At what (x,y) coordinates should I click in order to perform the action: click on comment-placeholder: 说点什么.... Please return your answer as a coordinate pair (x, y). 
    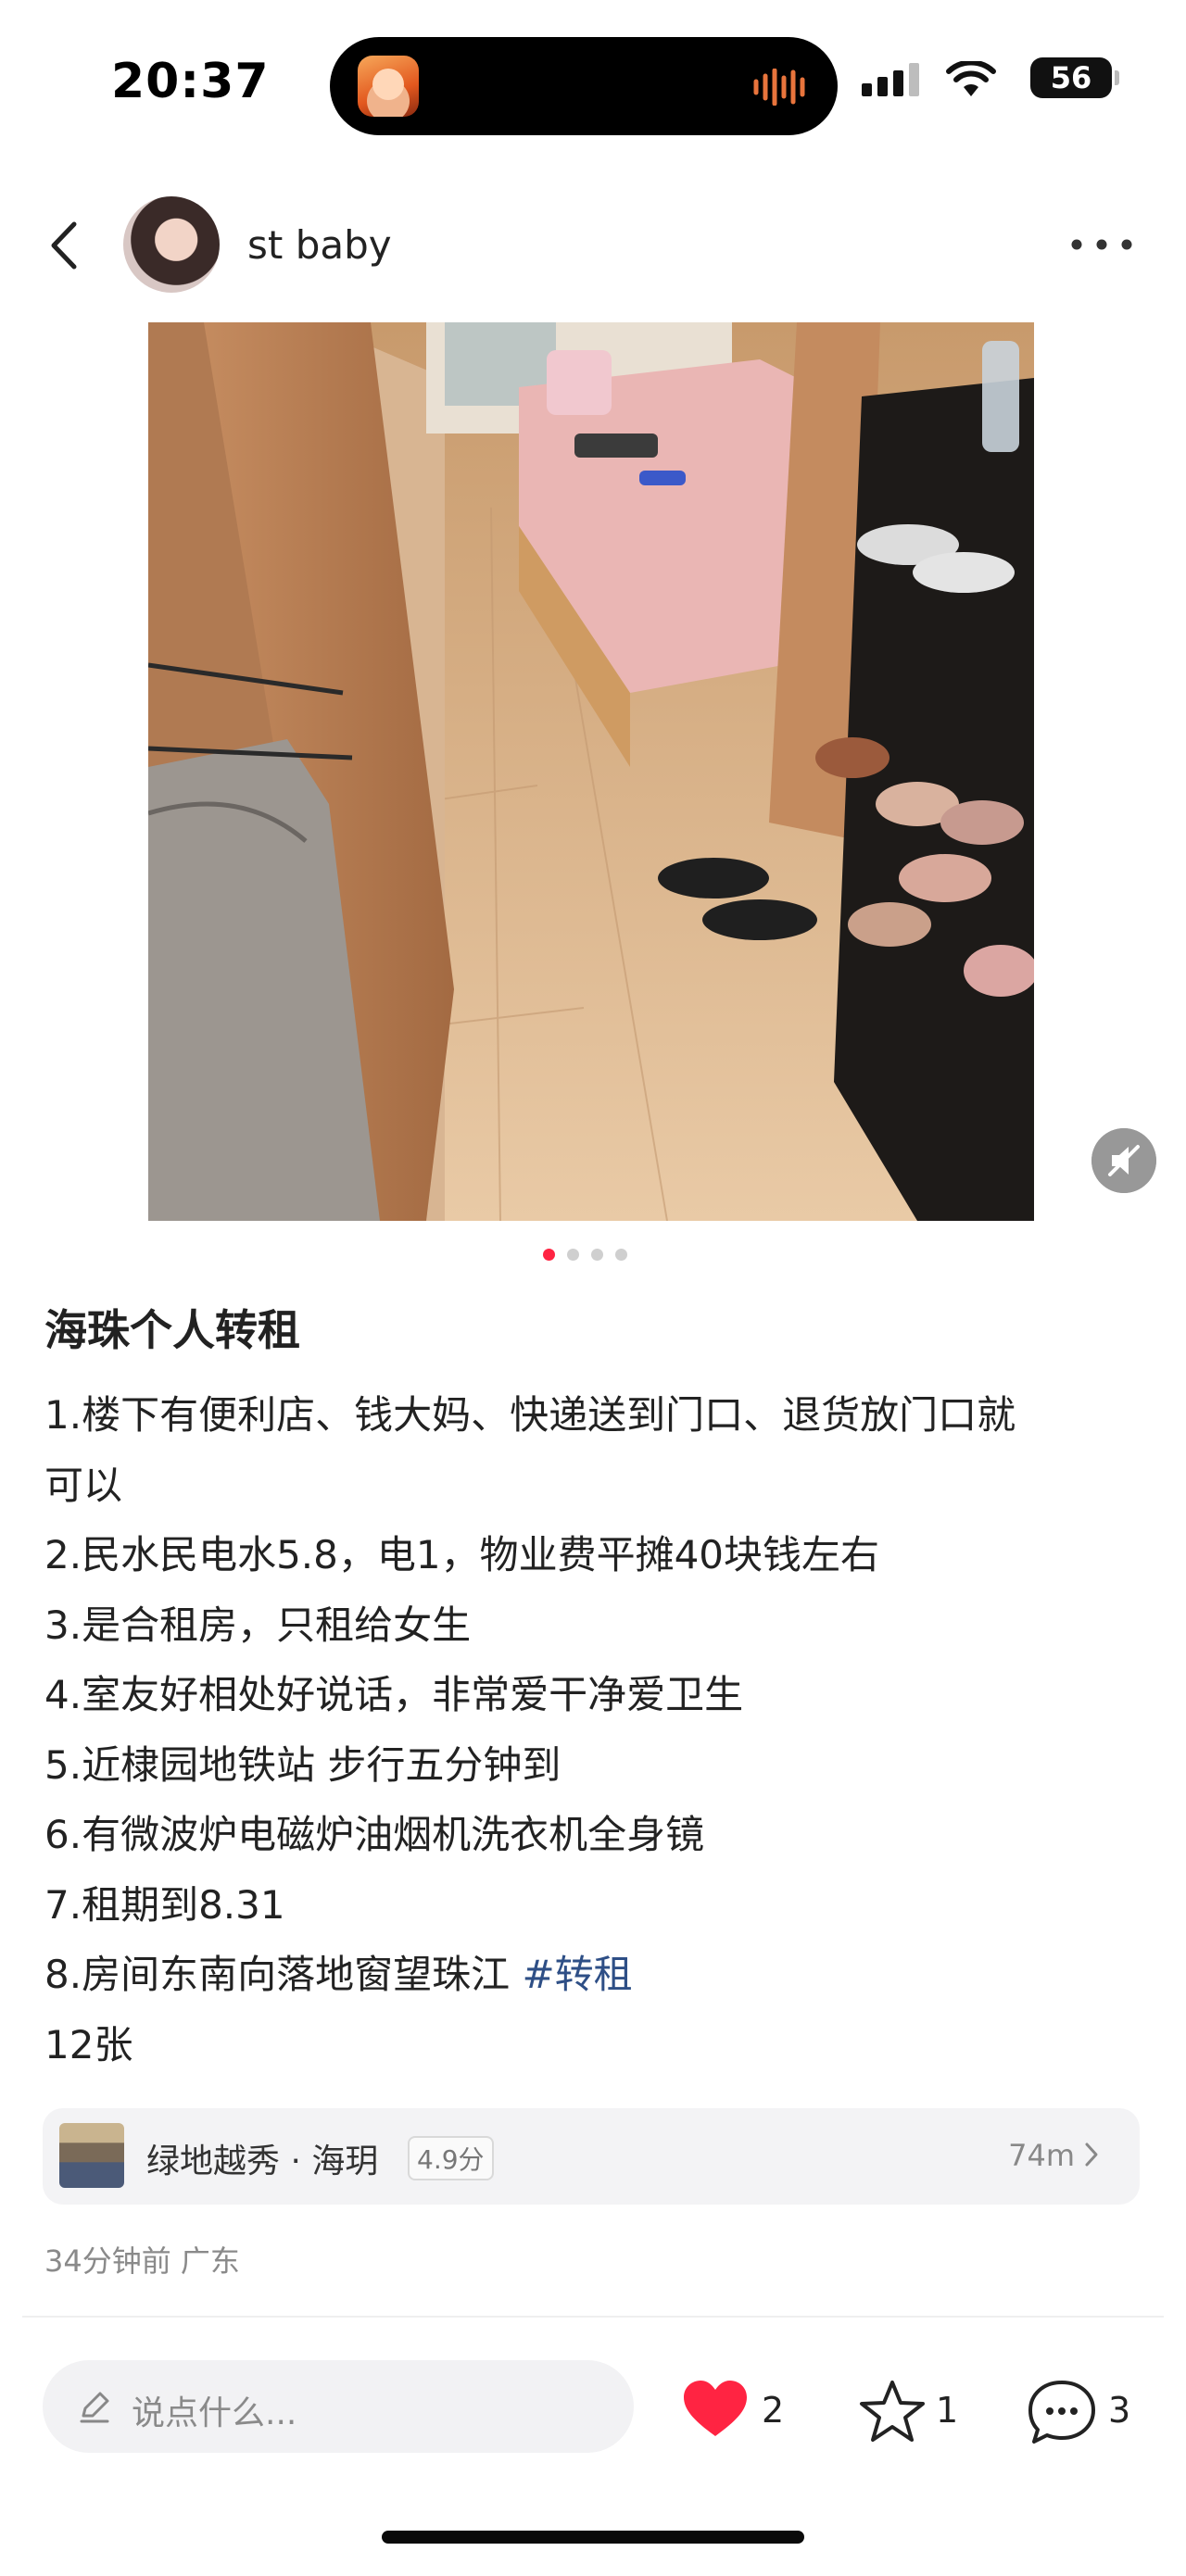
    Looking at the image, I should click on (214, 2413).